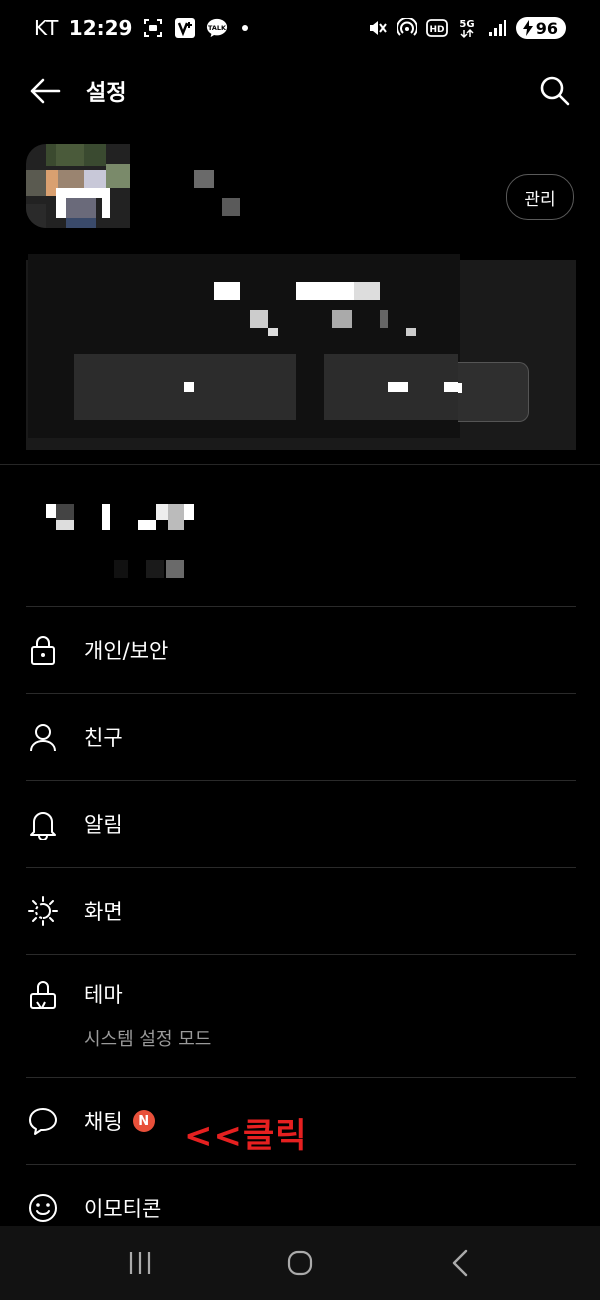  I want to click on menu-item-privacy-security: 개인/보안, so click(301, 649).